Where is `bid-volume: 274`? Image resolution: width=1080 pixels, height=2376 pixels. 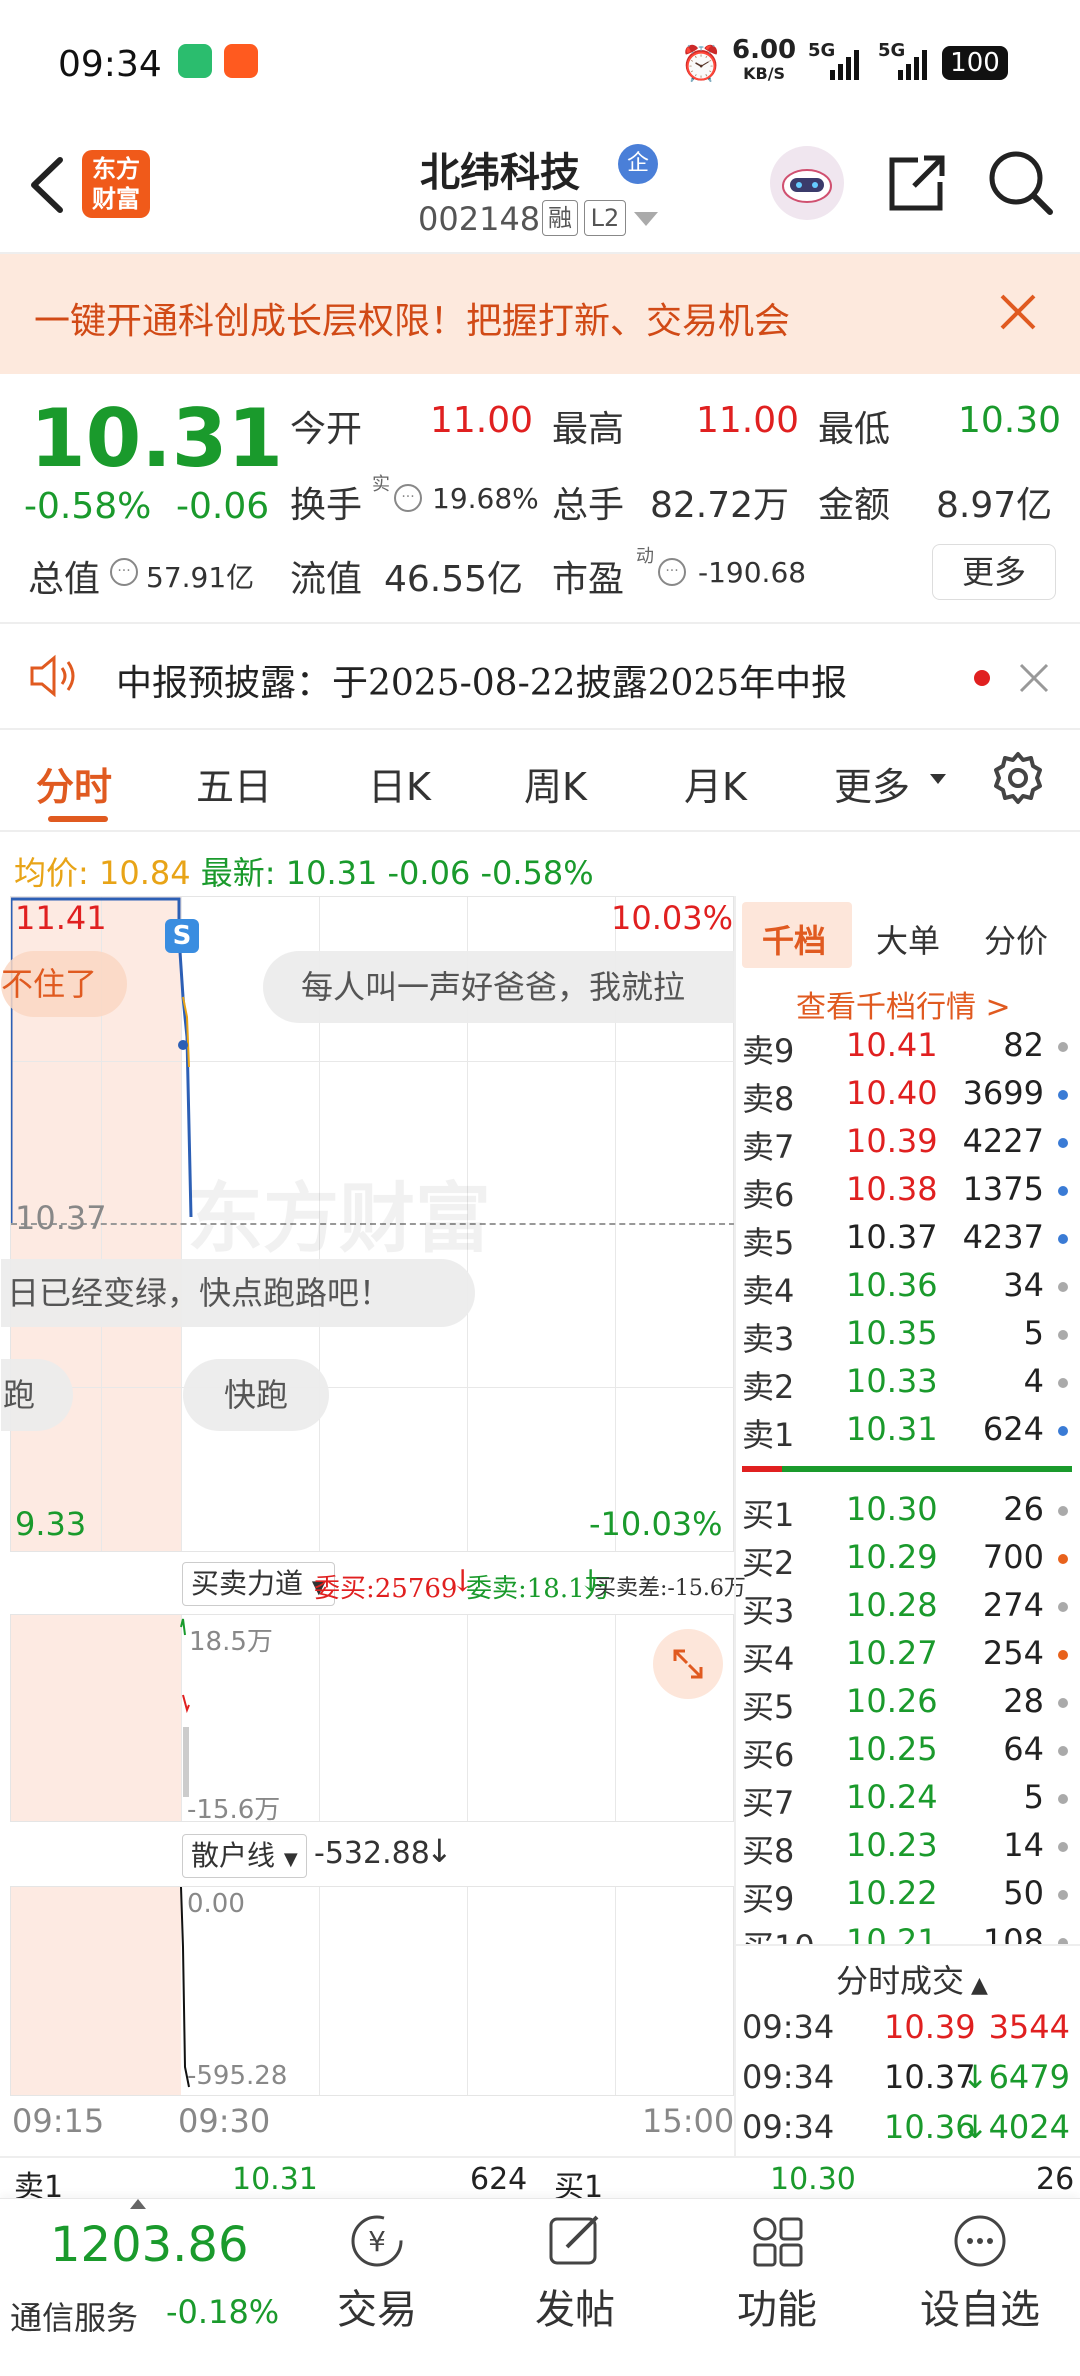 bid-volume: 274 is located at coordinates (1013, 1605).